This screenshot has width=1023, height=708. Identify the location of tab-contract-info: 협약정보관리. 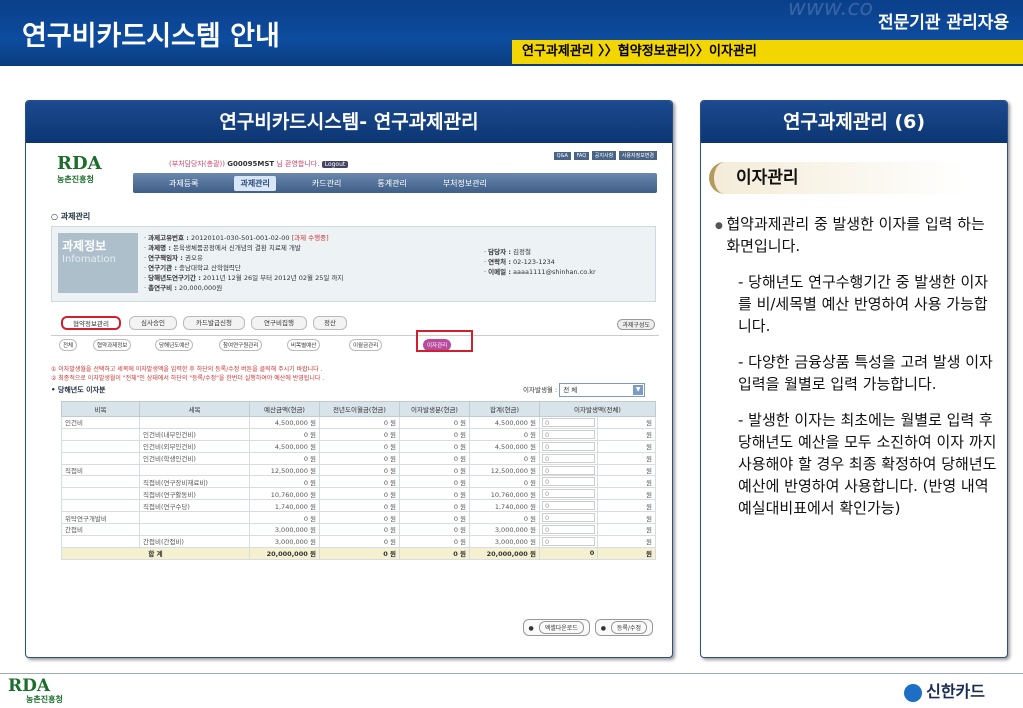
(91, 323).